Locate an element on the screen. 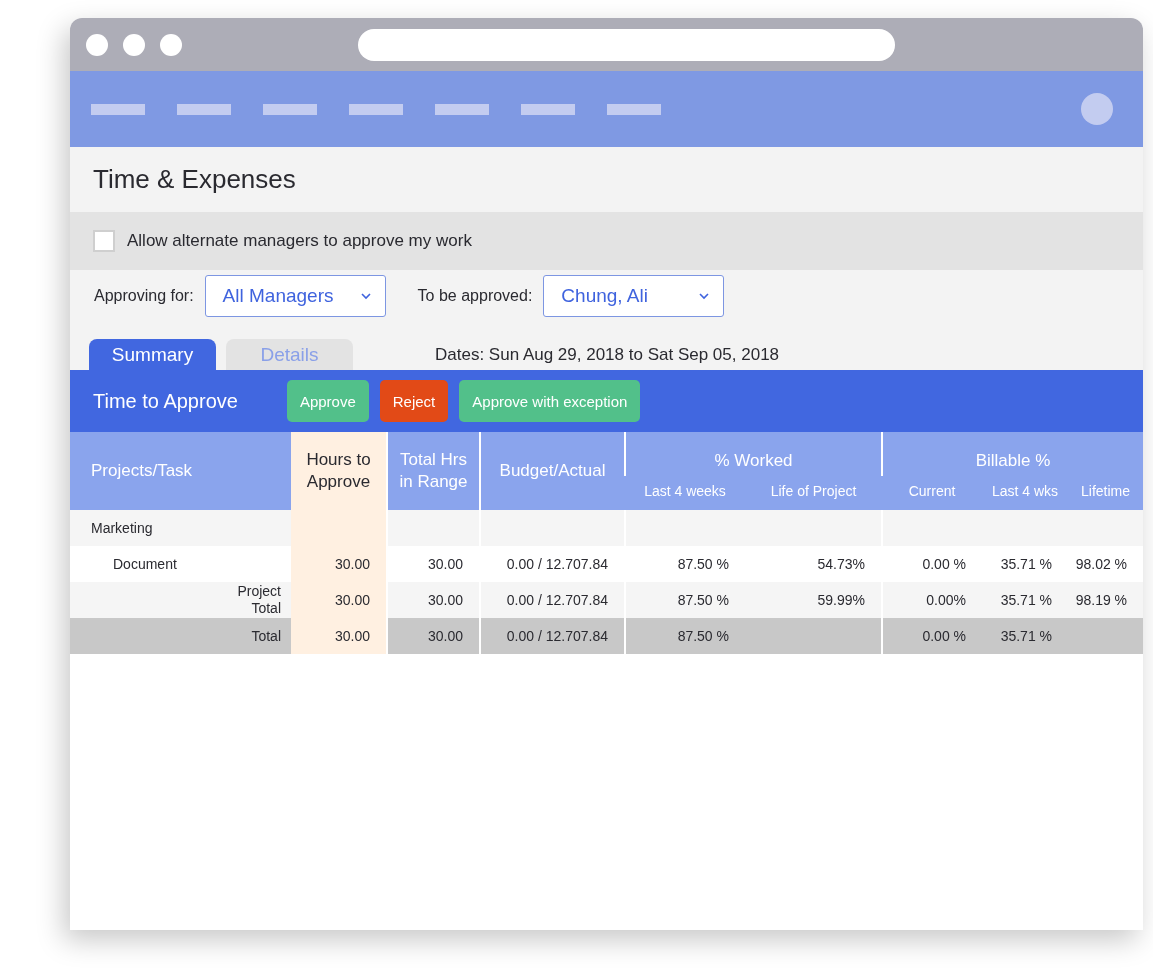 Image resolution: width=1153 pixels, height=973 pixels. table-cell: 98.02 % is located at coordinates (1101, 564).